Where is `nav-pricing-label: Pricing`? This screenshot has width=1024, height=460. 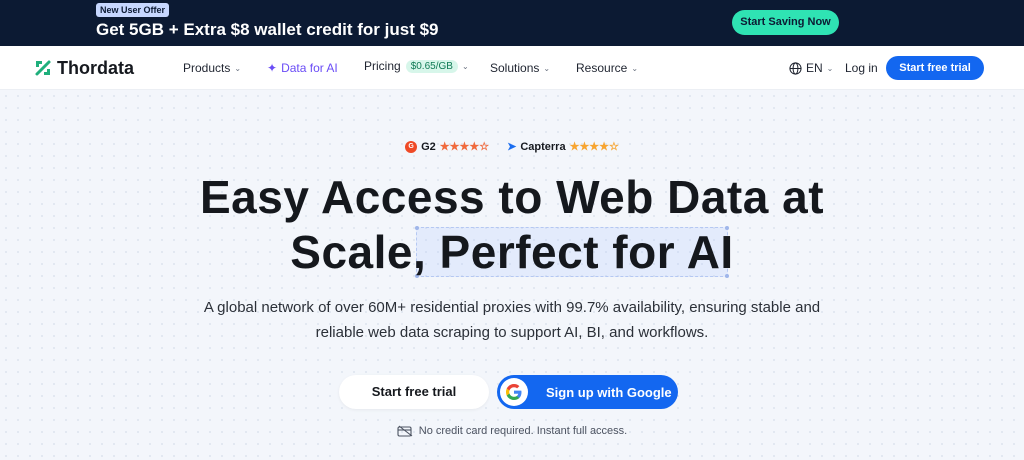 nav-pricing-label: Pricing is located at coordinates (382, 66).